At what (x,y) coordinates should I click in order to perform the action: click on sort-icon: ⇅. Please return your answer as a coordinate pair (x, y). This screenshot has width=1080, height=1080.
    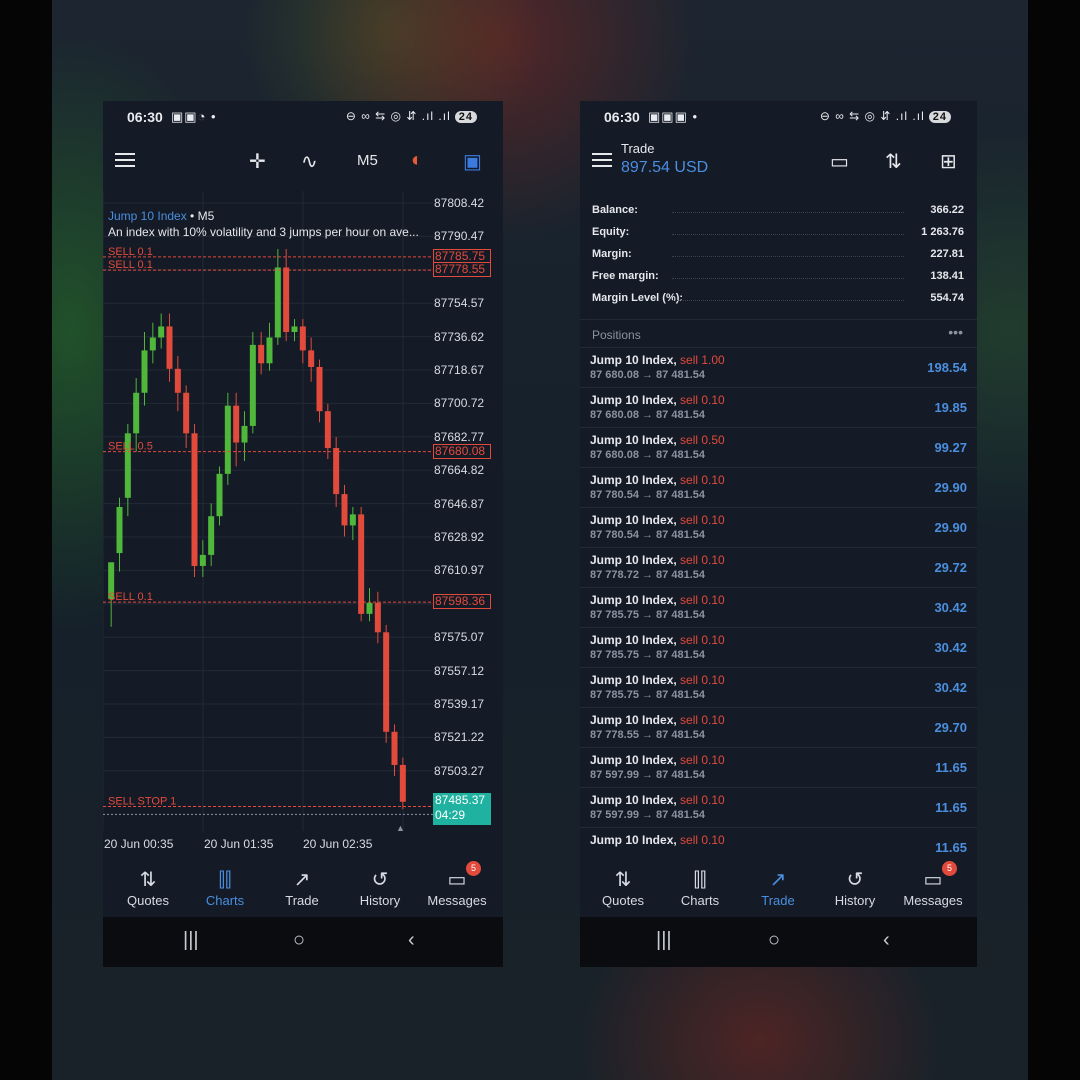
    Looking at the image, I should click on (893, 161).